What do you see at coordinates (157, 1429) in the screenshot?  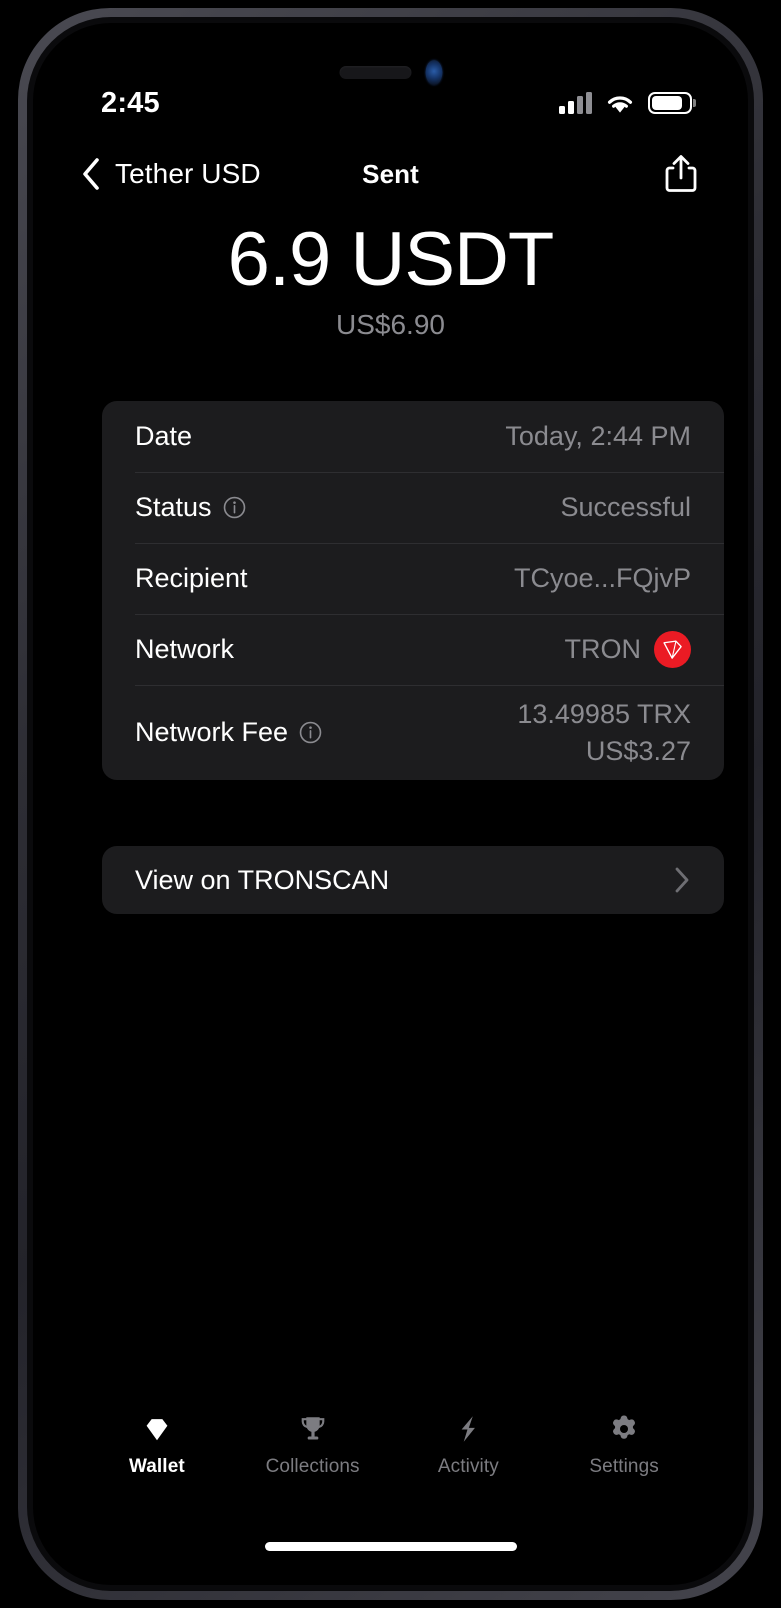 I see `diamond-icon` at bounding box center [157, 1429].